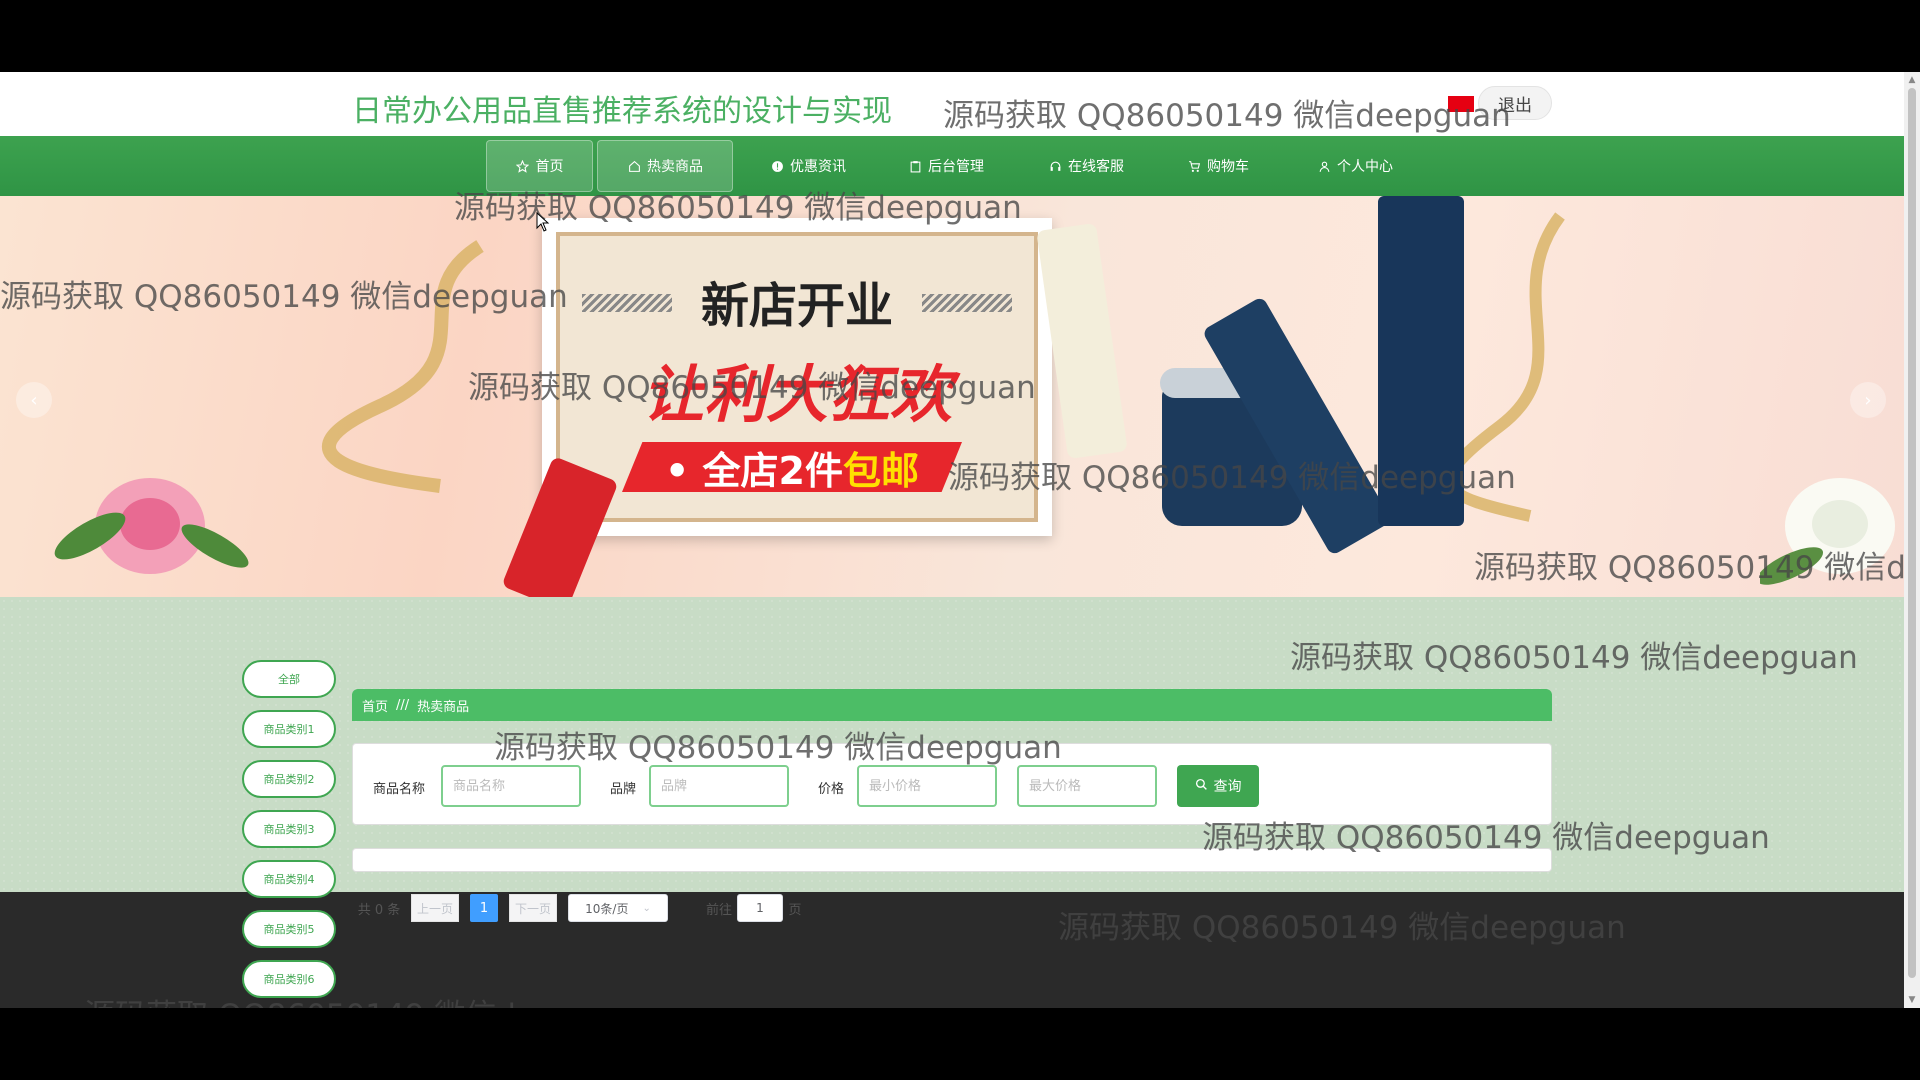  What do you see at coordinates (1096, 167) in the screenshot?
I see `nav-label: 在线客服` at bounding box center [1096, 167].